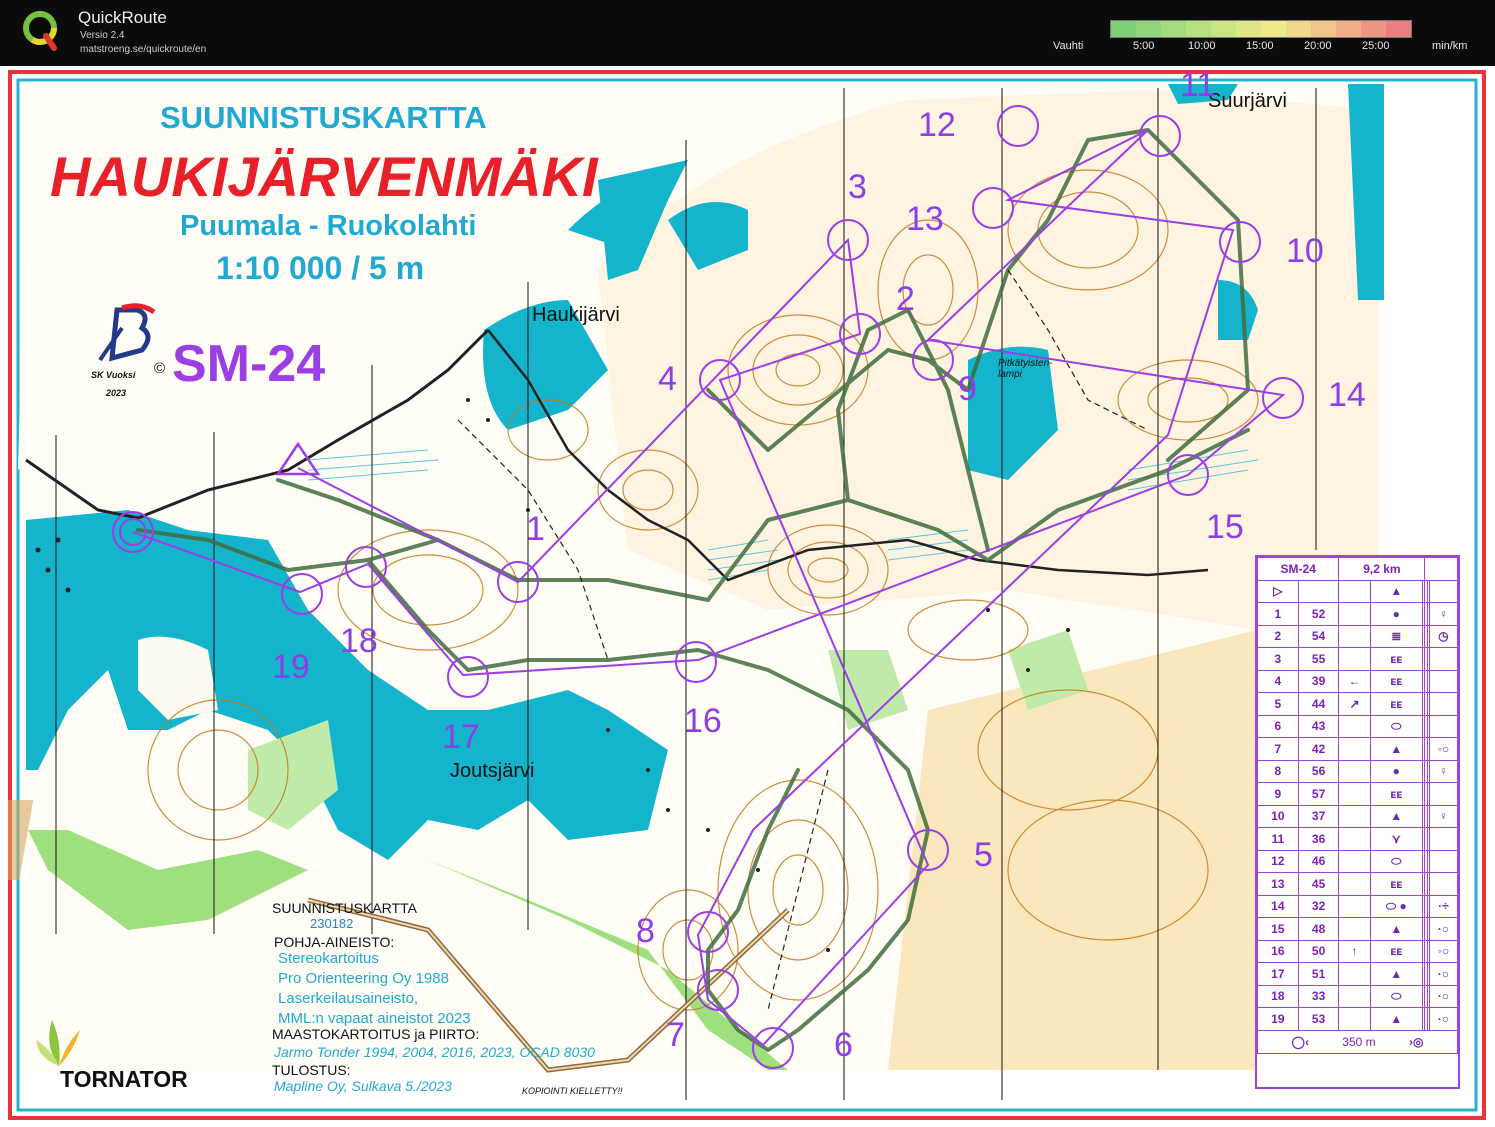 The image size is (1495, 1127). Describe the element at coordinates (320, 268) in the screenshot. I see `map-scale: 1:10 000 / 5 m` at that location.